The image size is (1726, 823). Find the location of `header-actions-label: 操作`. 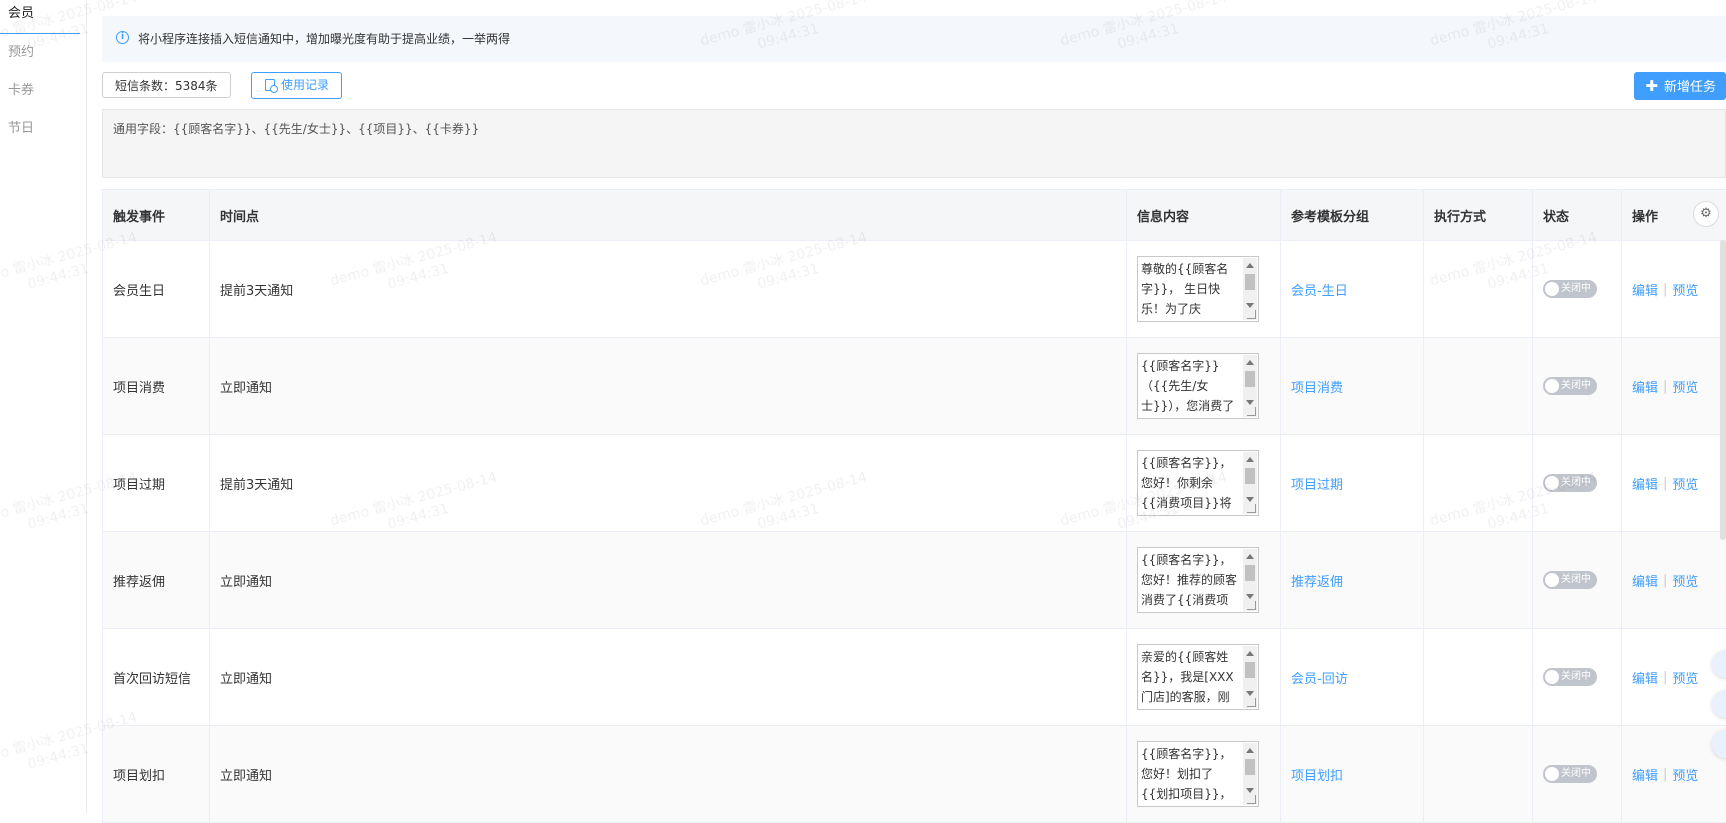

header-actions-label: 操作 is located at coordinates (1645, 217).